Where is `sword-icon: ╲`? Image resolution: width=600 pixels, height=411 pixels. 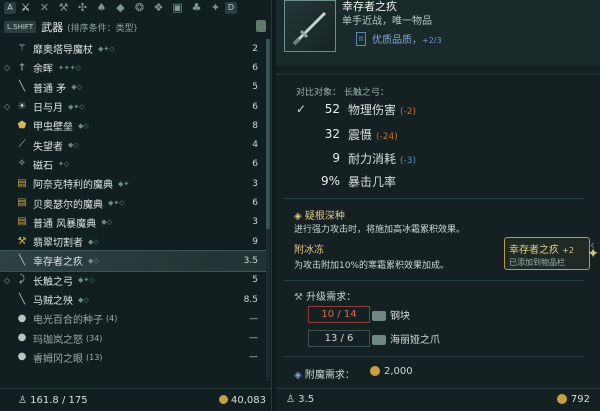
sword-icon: ╲ is located at coordinates (22, 260).